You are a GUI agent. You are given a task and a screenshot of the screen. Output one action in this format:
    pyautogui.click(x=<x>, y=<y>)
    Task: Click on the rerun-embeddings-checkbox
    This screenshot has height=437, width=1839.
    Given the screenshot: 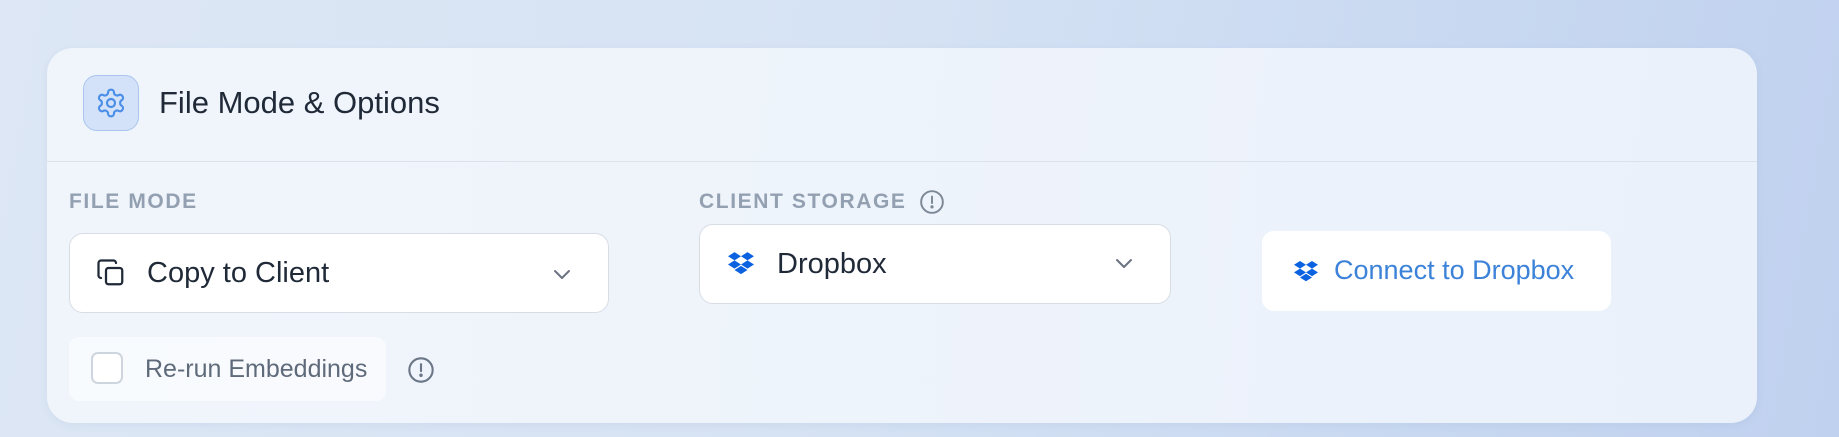 What is the action you would take?
    pyautogui.click(x=107, y=368)
    